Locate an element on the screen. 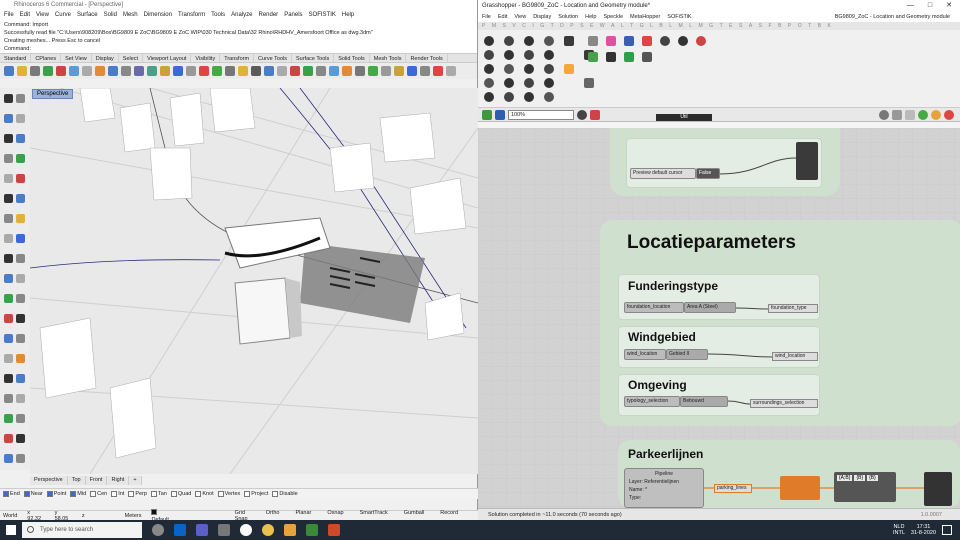 This screenshot has width=960, height=540. osnap-mid: Mid is located at coordinates (78, 494).